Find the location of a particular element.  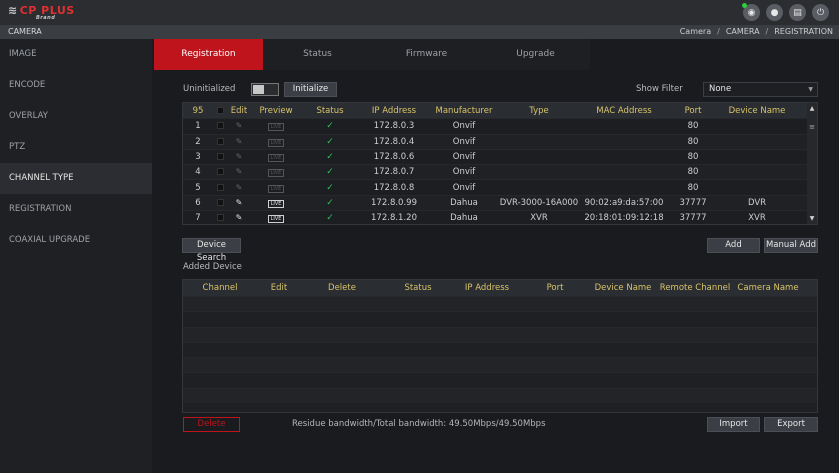

row-mac: 20:18:01:09:12:18 is located at coordinates (624, 218).